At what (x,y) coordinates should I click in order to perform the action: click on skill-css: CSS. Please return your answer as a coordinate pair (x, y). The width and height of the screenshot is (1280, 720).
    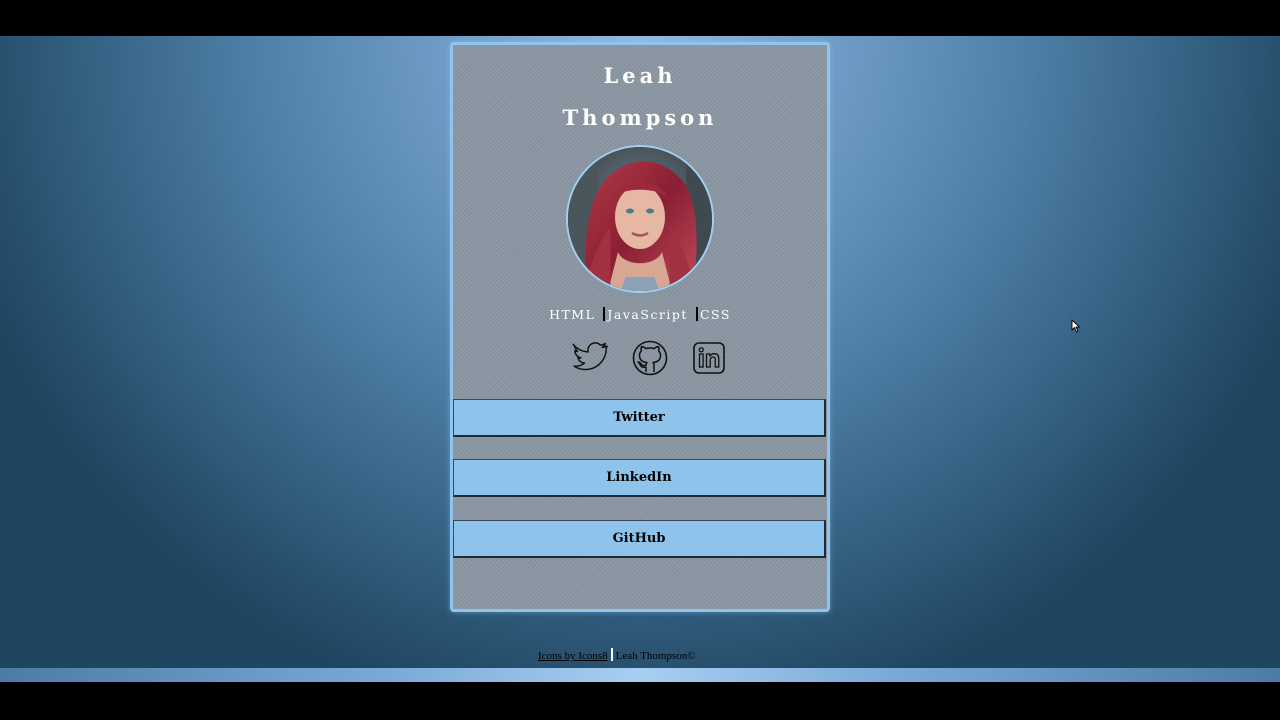
    Looking at the image, I should click on (715, 314).